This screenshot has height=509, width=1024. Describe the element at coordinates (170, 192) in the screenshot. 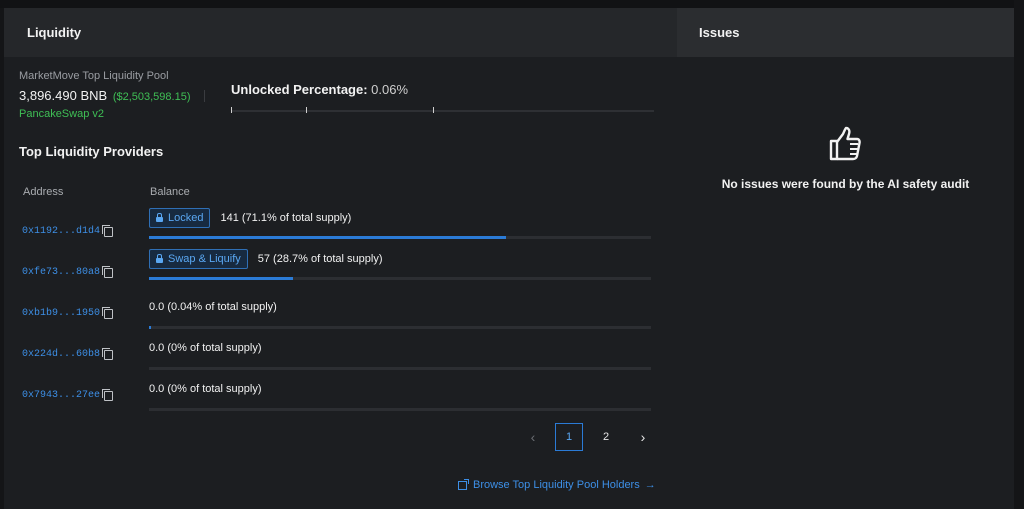

I see `column-header-balance: Balance` at that location.